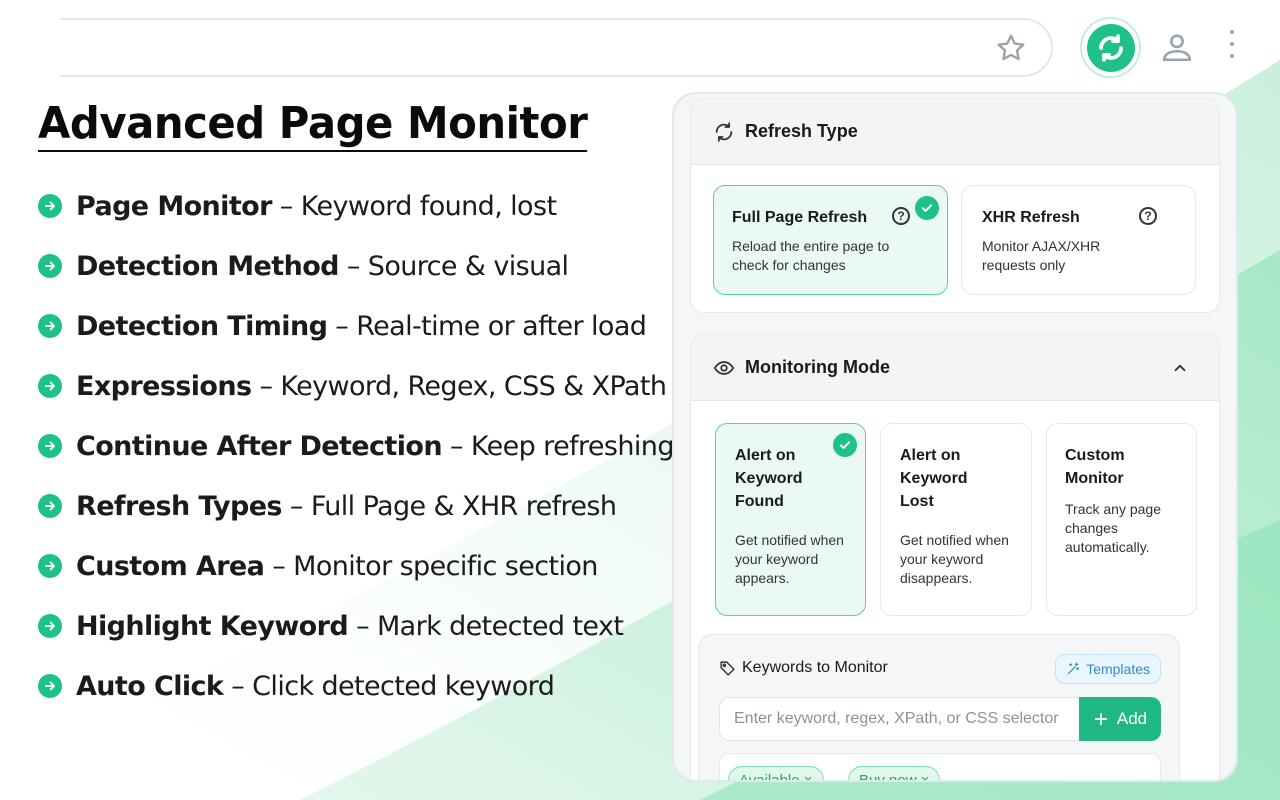  What do you see at coordinates (1011, 48) in the screenshot?
I see `star-icon` at bounding box center [1011, 48].